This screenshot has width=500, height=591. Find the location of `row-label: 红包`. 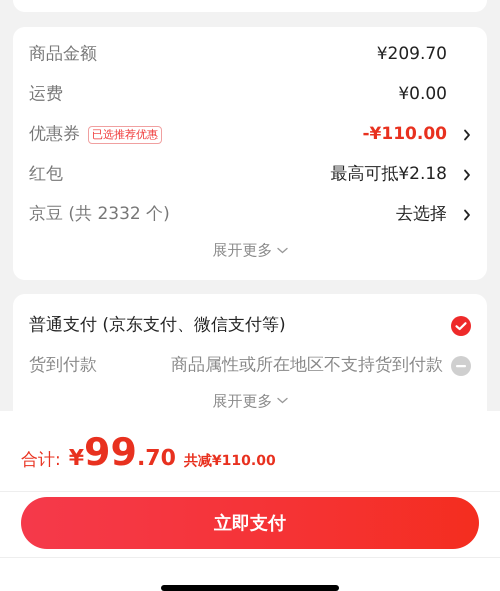

row-label: 红包 is located at coordinates (46, 174).